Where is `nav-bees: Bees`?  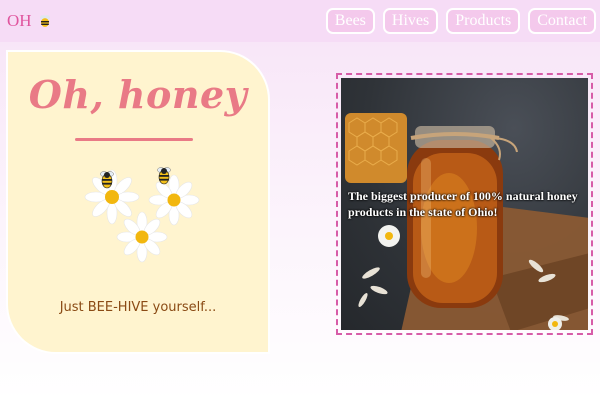
nav-bees: Bees is located at coordinates (350, 21).